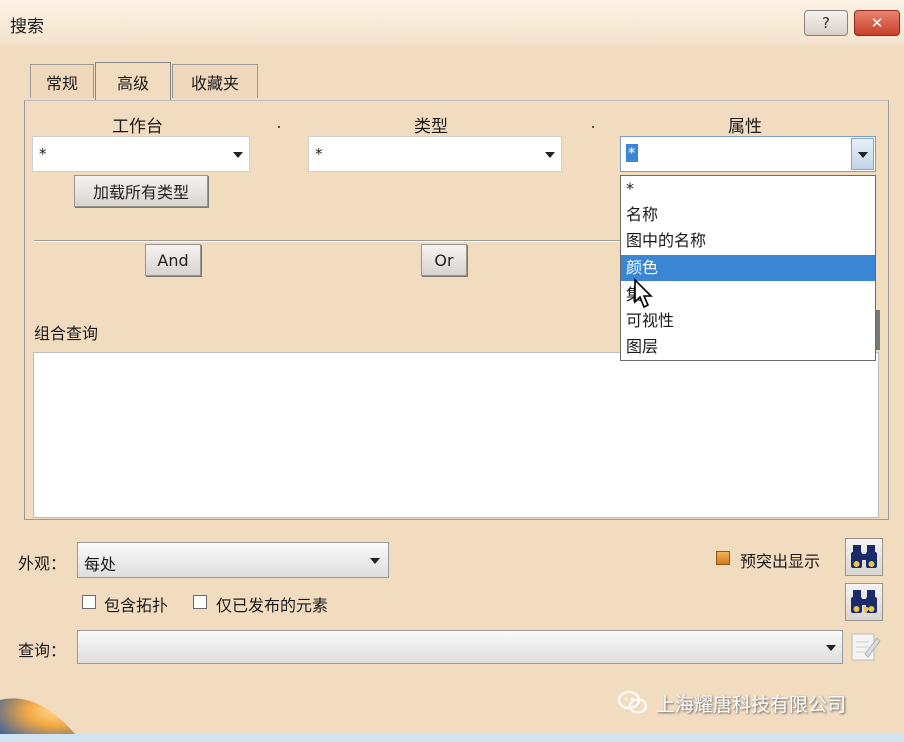 The image size is (904, 742). Describe the element at coordinates (748, 321) in the screenshot. I see `dropdown-option: 可视性` at that location.